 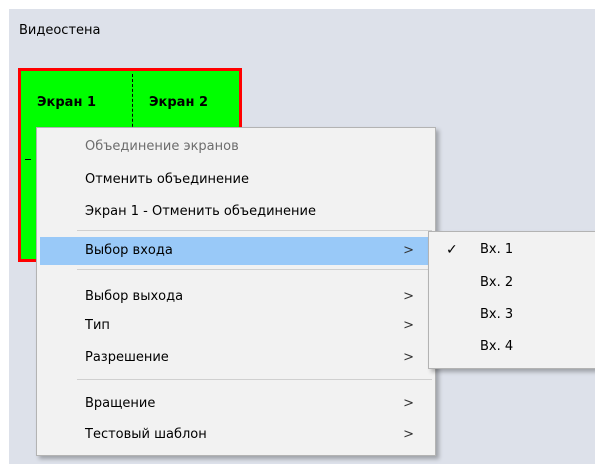 I want to click on submenu-item-input-3: Вх. 3, so click(x=512, y=315).